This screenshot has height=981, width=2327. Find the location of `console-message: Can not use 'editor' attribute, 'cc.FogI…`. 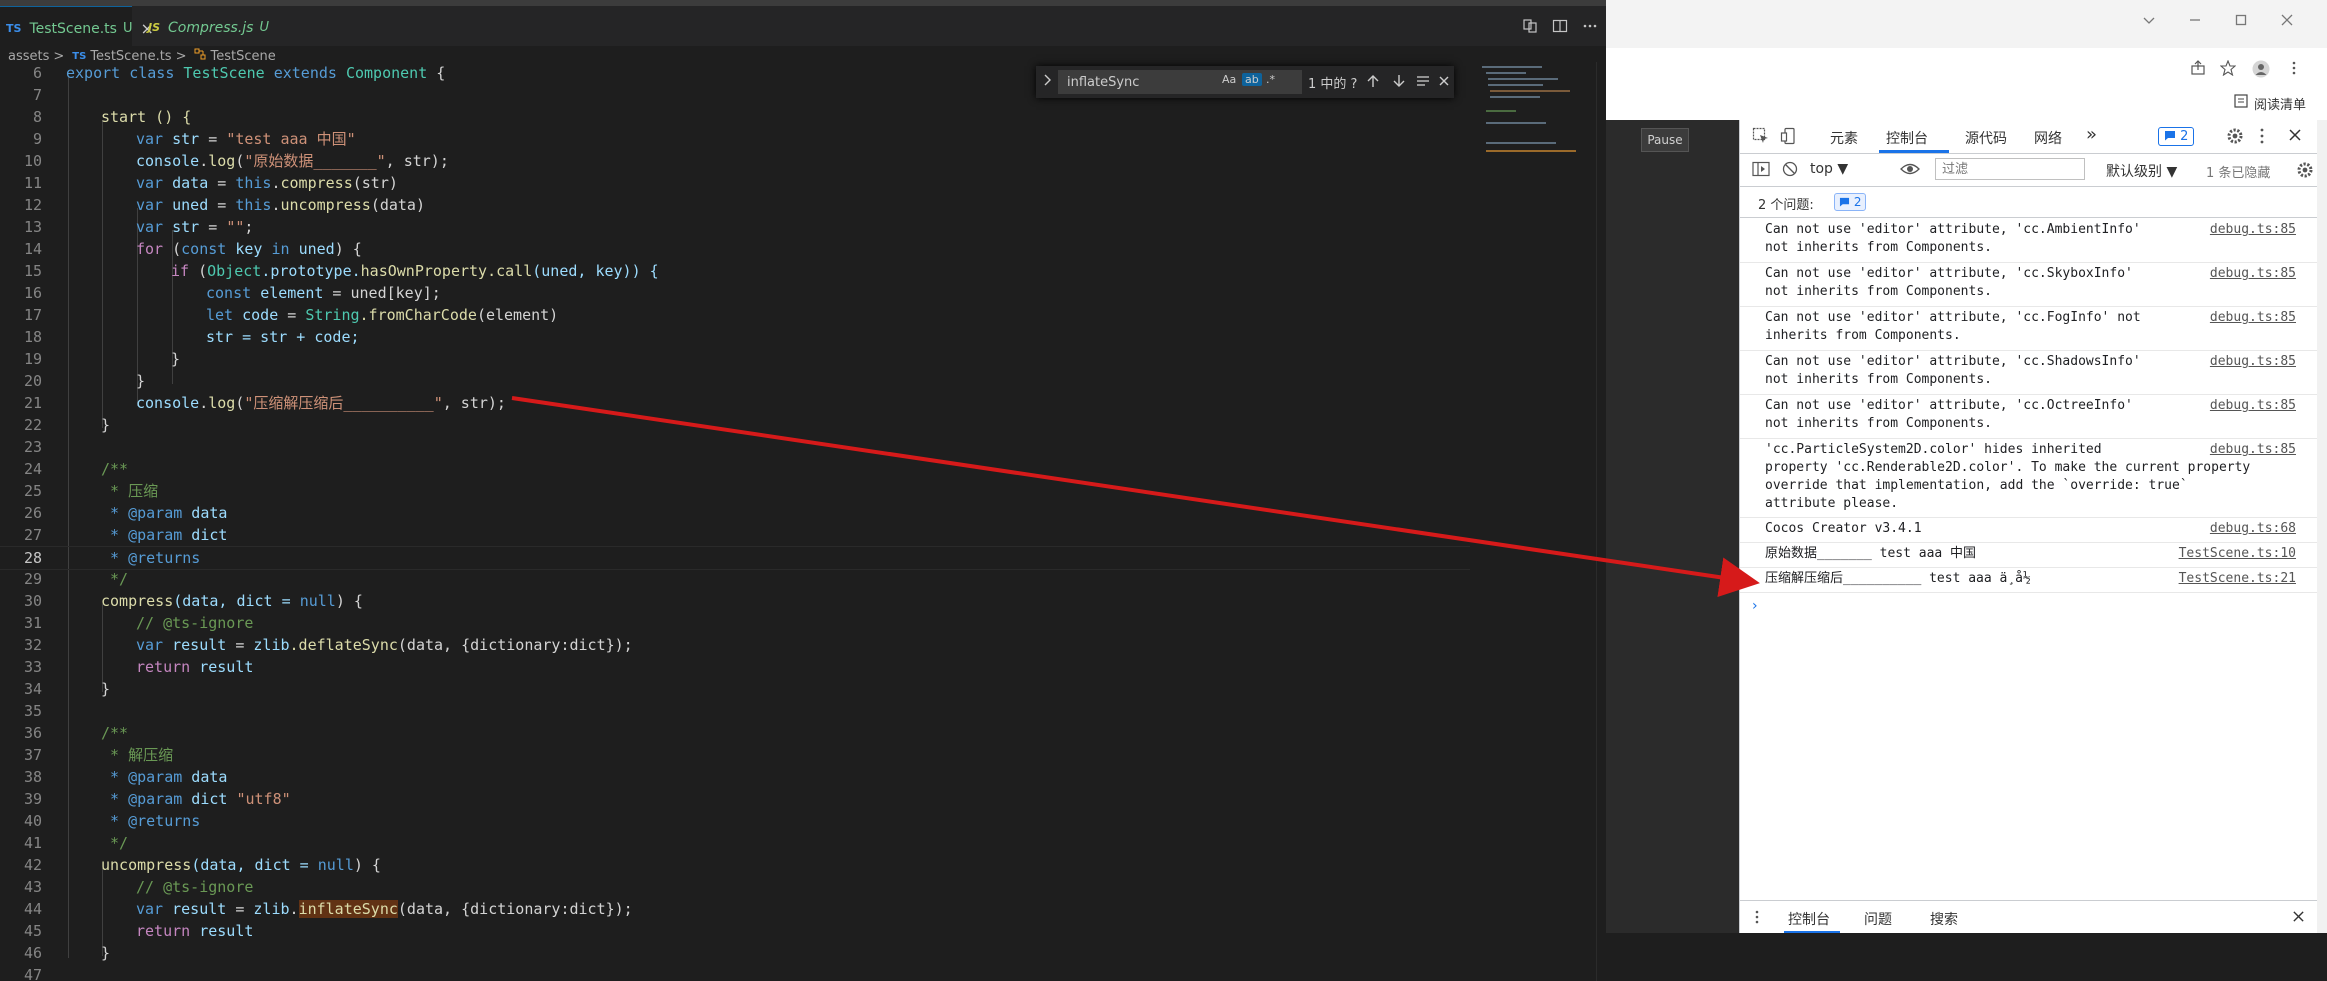

console-message: Can not use 'editor' attribute, 'cc.FogI… is located at coordinates (2033, 328).